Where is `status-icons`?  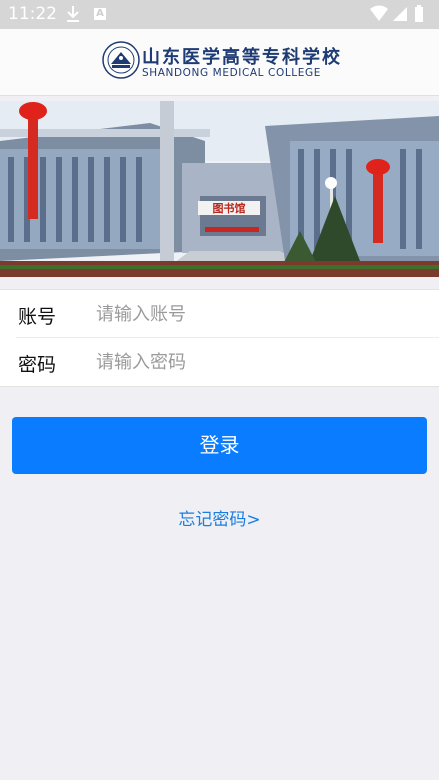 status-icons is located at coordinates (399, 16).